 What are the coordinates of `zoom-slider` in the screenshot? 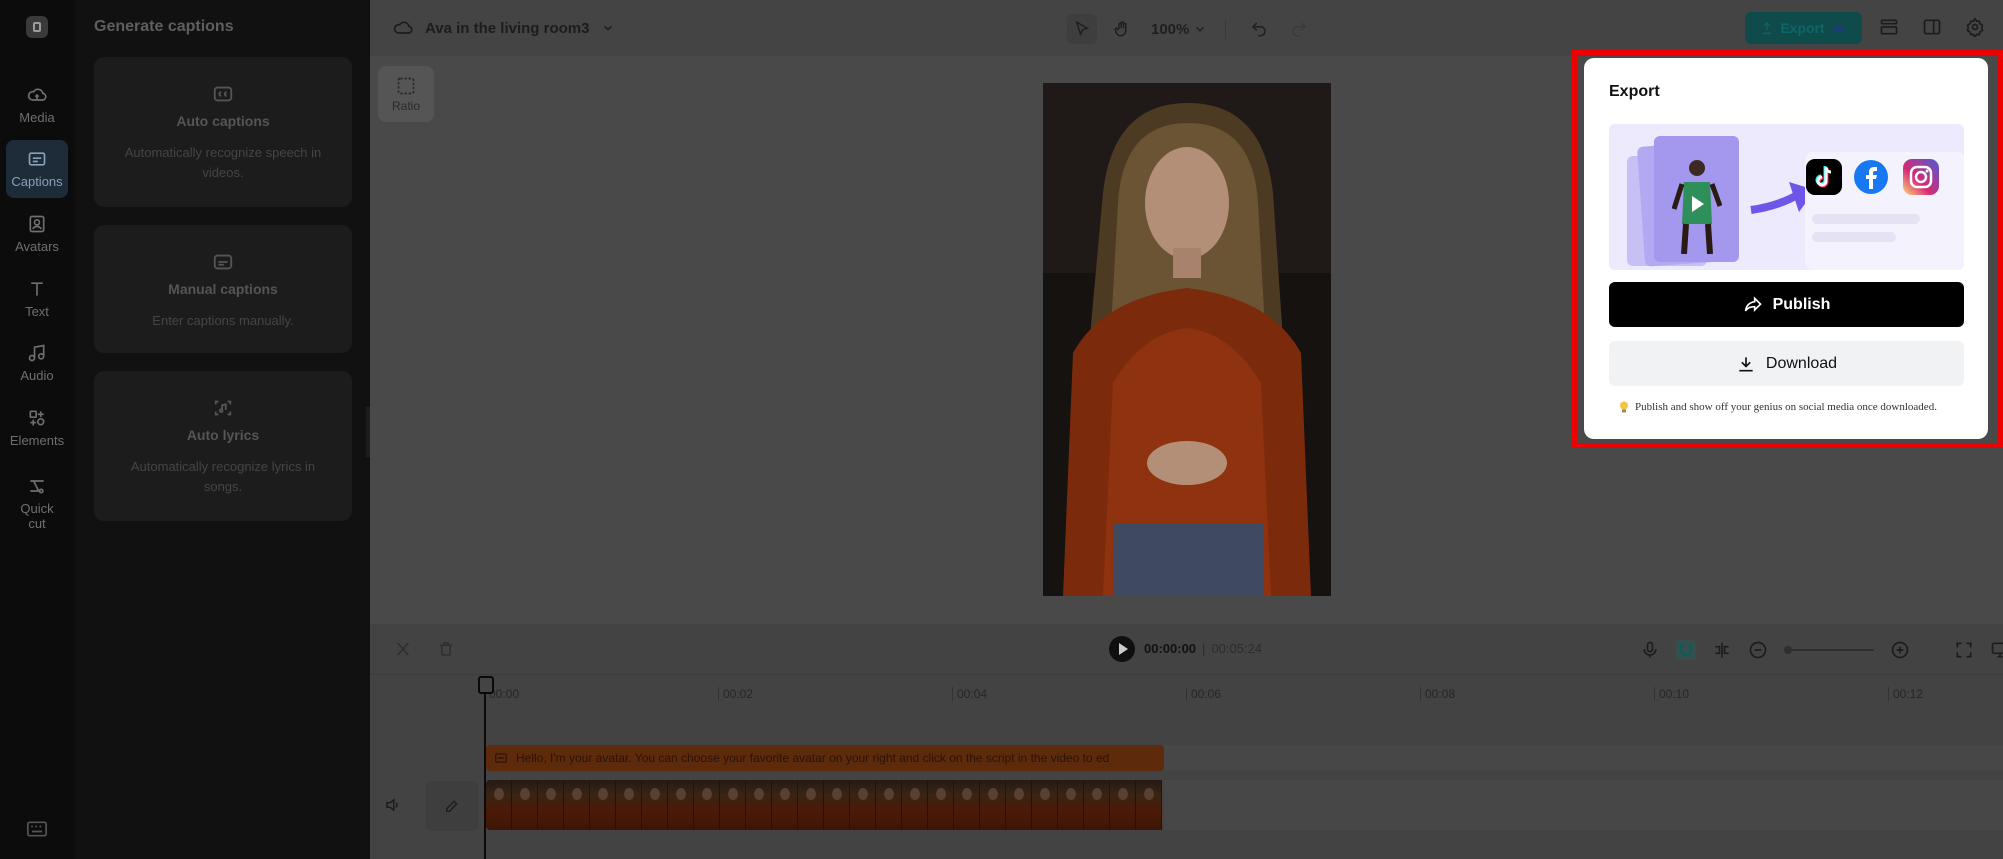 It's located at (1829, 650).